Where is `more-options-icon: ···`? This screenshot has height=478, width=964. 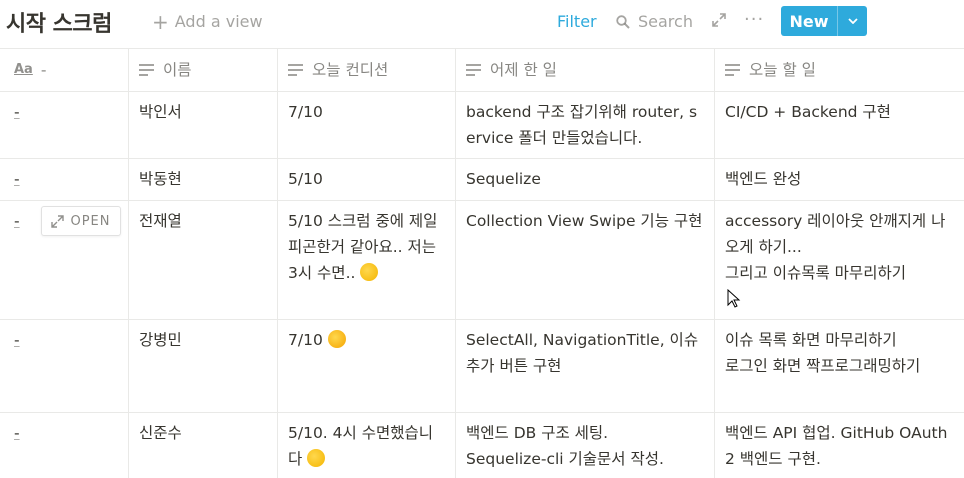 more-options-icon: ··· is located at coordinates (754, 19).